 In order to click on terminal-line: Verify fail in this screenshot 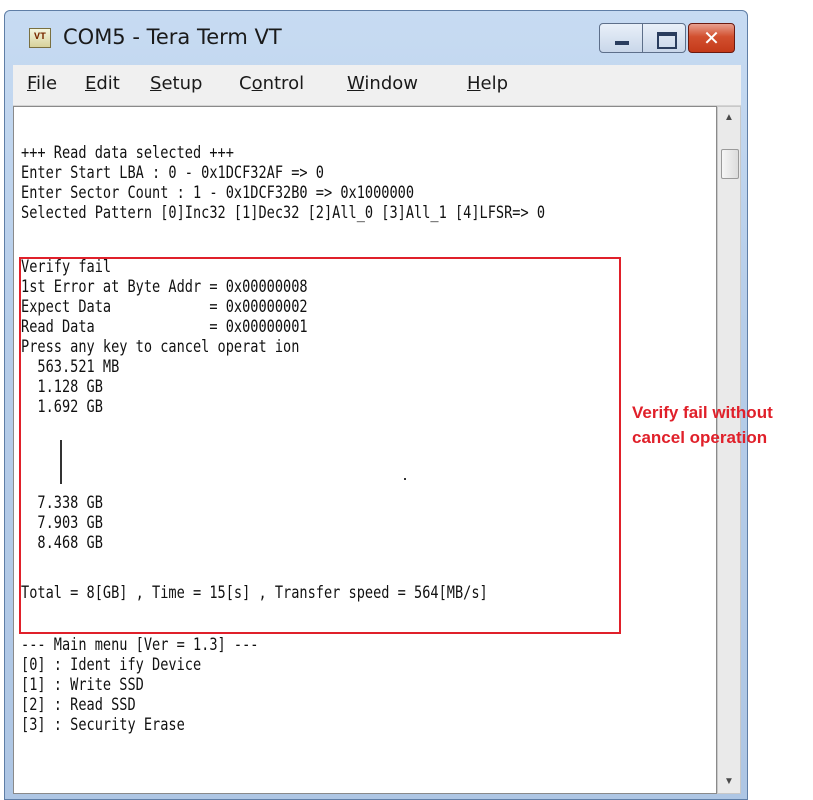, I will do `click(66, 267)`.